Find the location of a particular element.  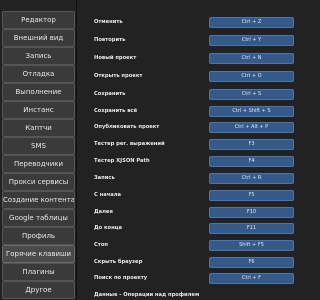

hotkey-field: Shift + F5 is located at coordinates (251, 245).